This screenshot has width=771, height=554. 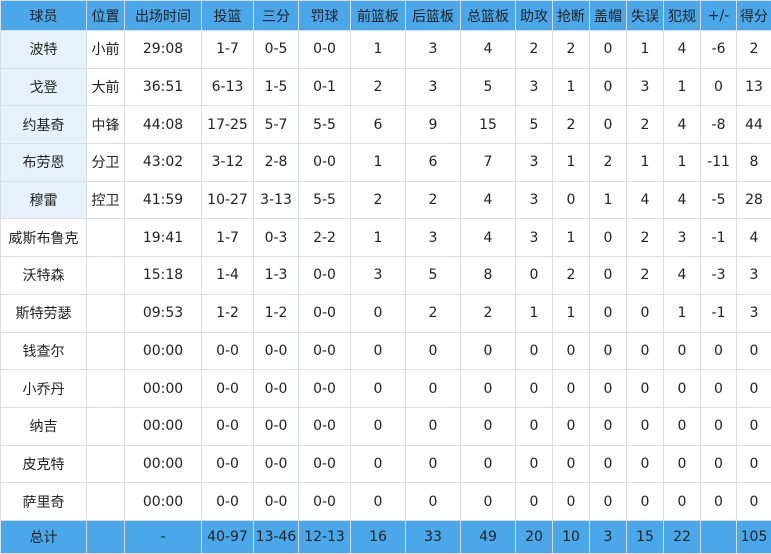 What do you see at coordinates (433, 200) in the screenshot?
I see `defensive-rebounds: 2` at bounding box center [433, 200].